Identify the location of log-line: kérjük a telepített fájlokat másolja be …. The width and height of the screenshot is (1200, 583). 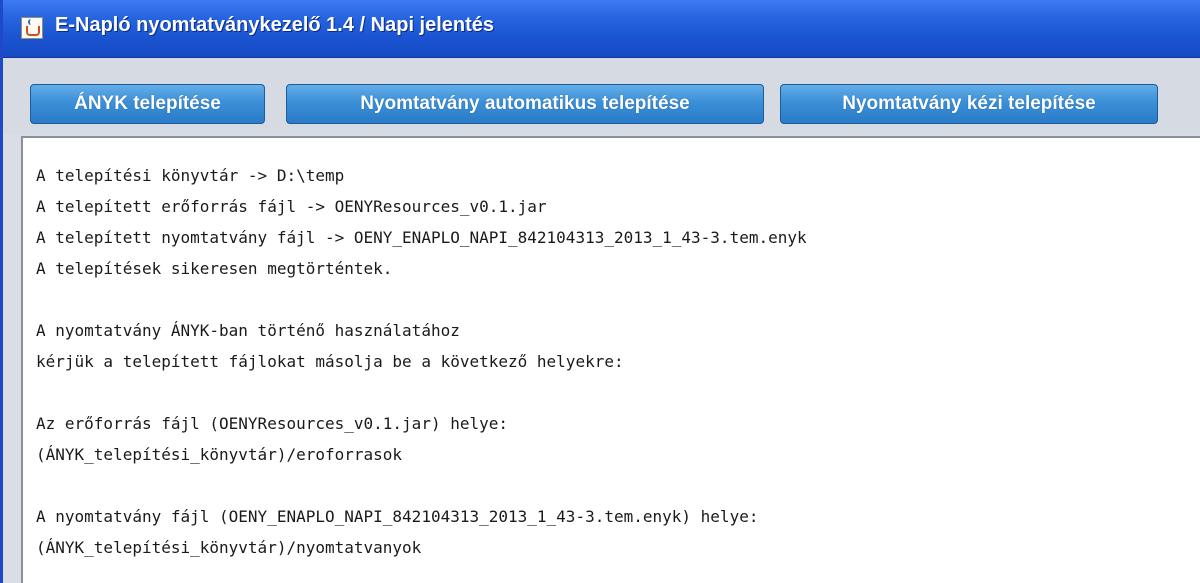
(330, 361).